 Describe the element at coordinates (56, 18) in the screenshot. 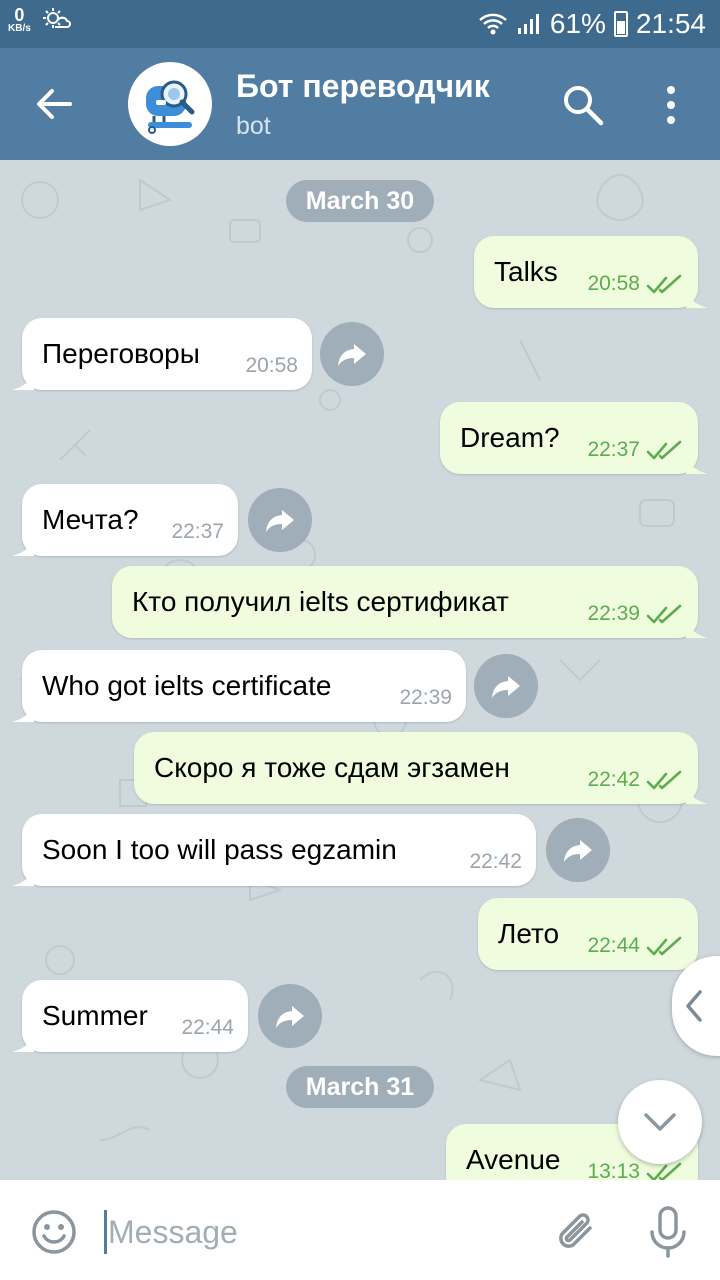

I see `weather-icon` at that location.